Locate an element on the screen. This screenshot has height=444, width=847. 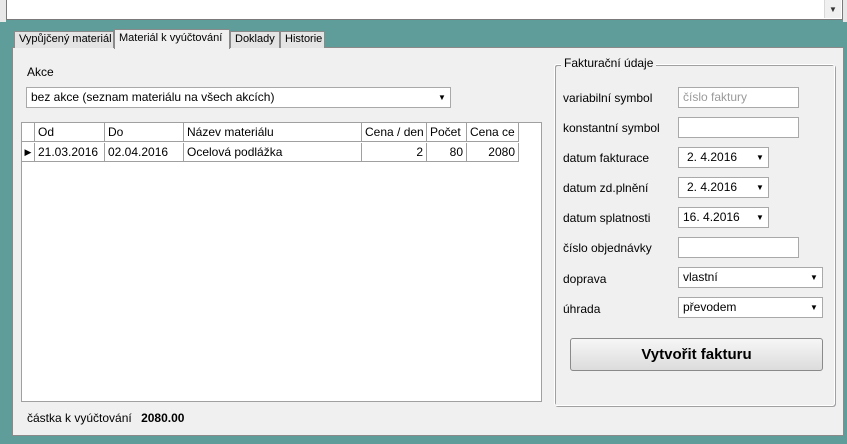
col-header-cena-den: Cena / den is located at coordinates (394, 132).